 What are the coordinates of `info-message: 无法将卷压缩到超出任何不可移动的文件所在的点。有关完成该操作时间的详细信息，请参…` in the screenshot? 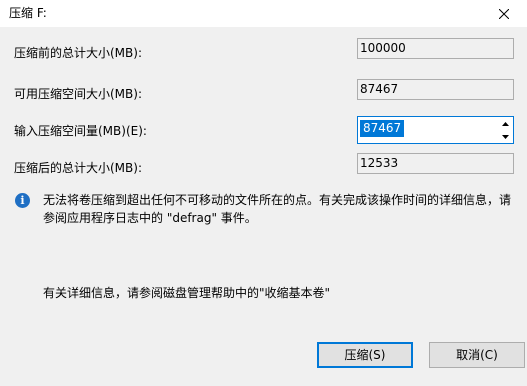 It's located at (277, 209).